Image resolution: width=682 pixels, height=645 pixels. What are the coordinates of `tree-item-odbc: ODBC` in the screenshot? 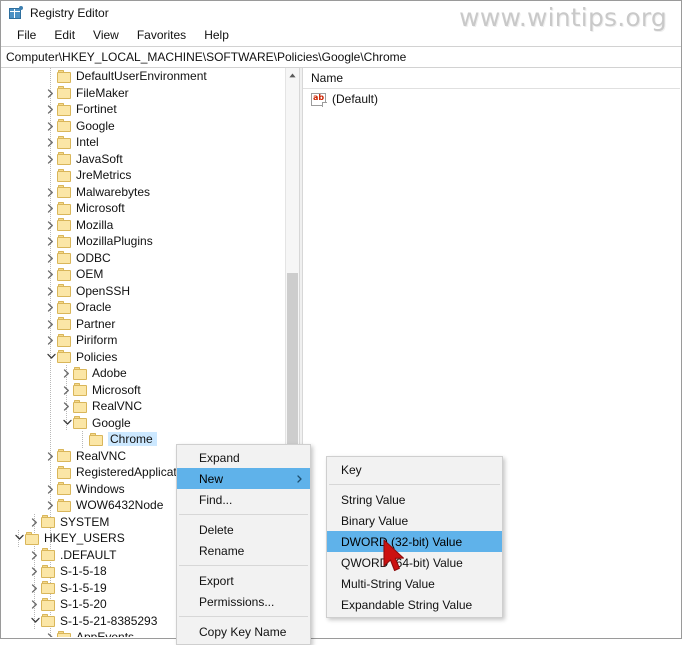 It's located at (143, 258).